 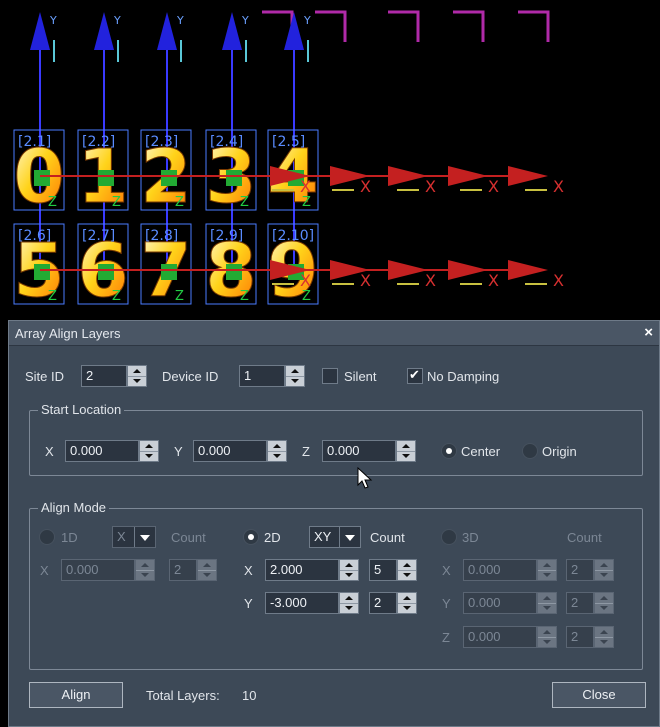 I want to click on start-x-spinner: 0.000, so click(x=112, y=451).